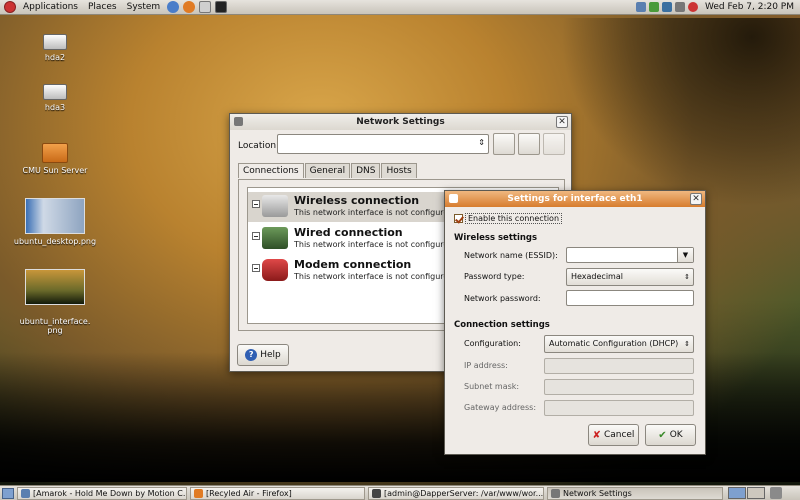  I want to click on taskbar-item-firefox: [Recyled Air - Firefox], so click(277, 493).